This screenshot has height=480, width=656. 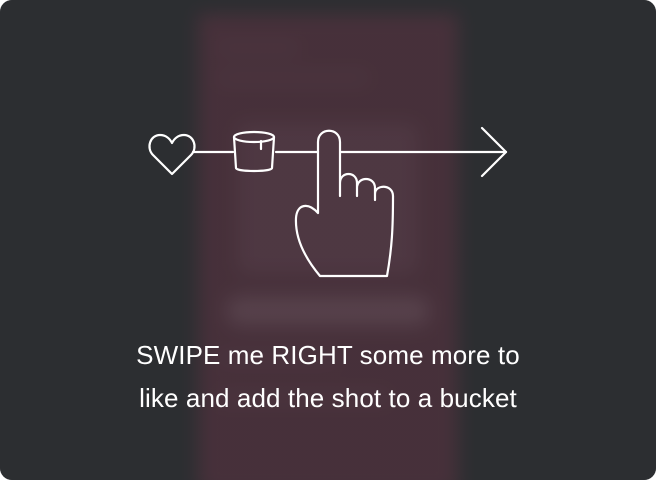 I want to click on tutorial-message-line-1: SWIPE me RIGHT some more to, so click(x=328, y=355).